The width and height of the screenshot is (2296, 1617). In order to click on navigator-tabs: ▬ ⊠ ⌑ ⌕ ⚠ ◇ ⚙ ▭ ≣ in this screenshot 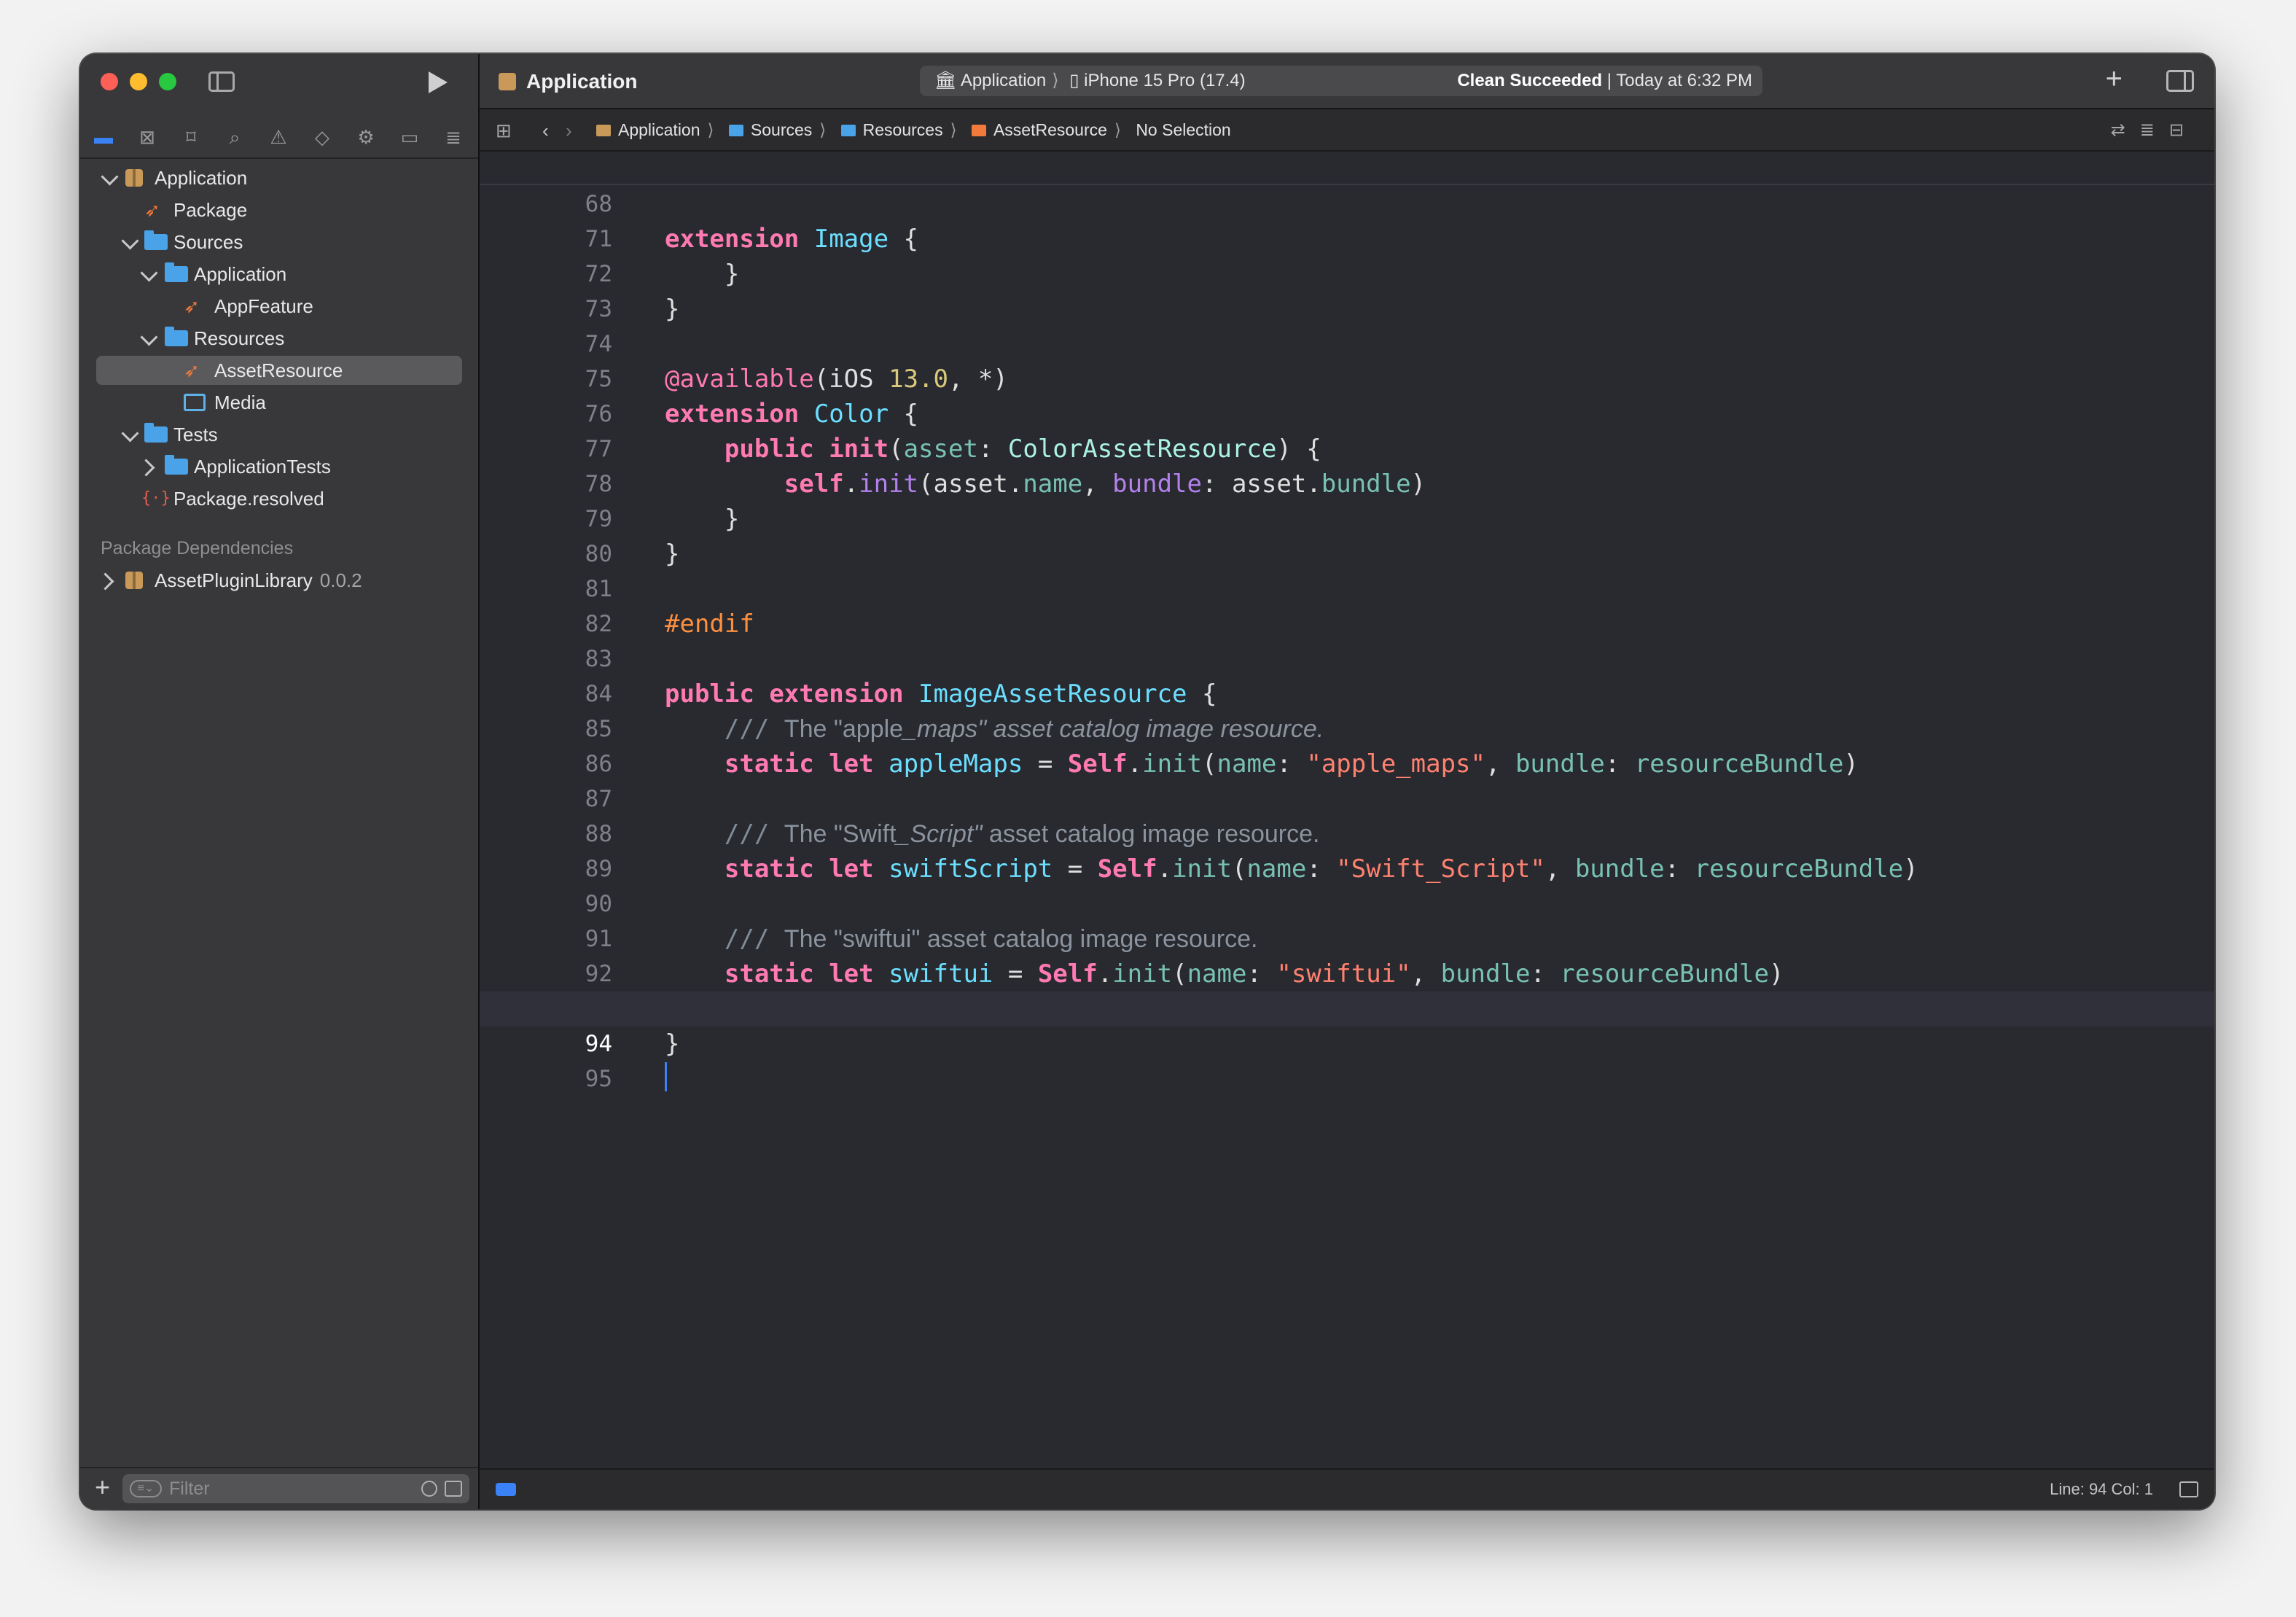, I will do `click(279, 138)`.